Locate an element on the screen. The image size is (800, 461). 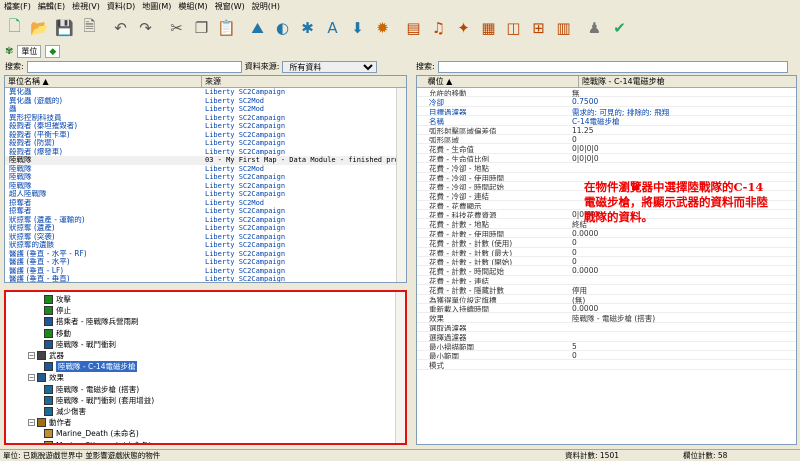
sound-icon: ♫ is located at coordinates (438, 28).